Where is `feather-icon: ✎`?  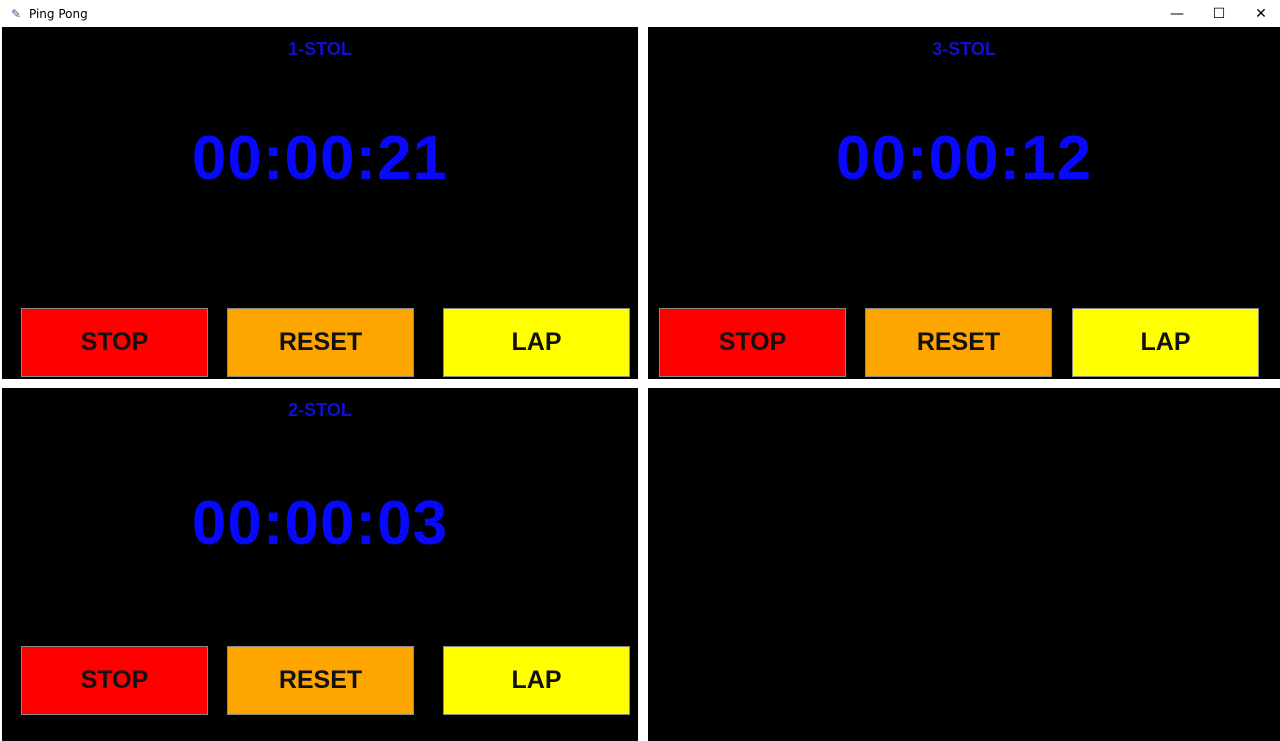
feather-icon: ✎ is located at coordinates (16, 13).